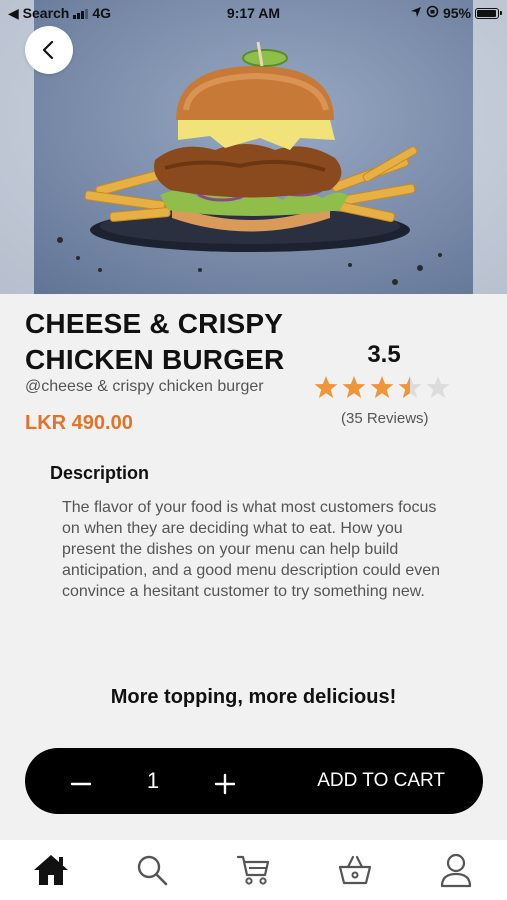 This screenshot has width=507, height=900. I want to click on nav-search, so click(152, 870).